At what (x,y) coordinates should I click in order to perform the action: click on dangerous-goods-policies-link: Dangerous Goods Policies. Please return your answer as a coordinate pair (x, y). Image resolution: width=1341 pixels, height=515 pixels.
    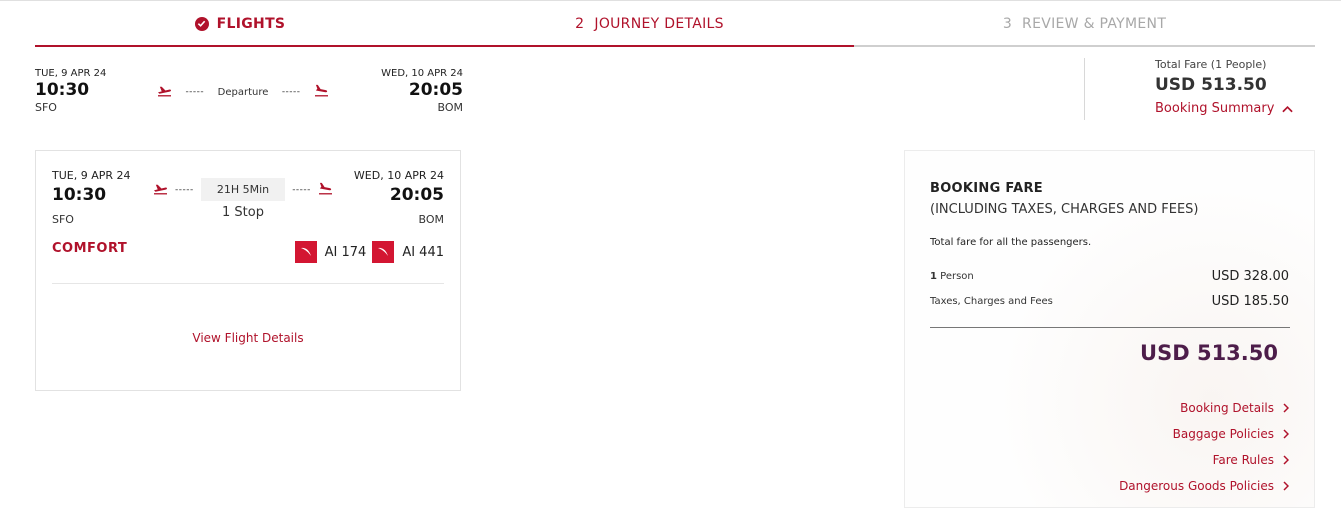
    Looking at the image, I should click on (1204, 486).